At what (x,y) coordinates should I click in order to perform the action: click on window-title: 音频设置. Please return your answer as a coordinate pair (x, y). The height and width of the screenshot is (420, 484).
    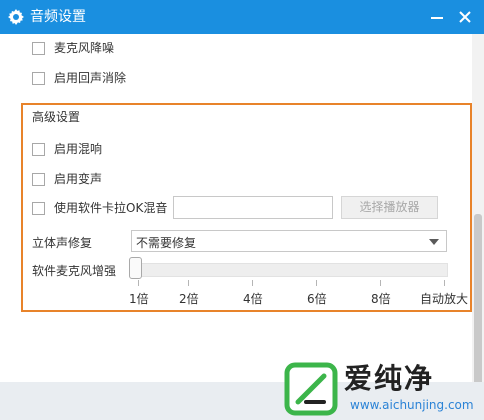
    Looking at the image, I should click on (58, 17).